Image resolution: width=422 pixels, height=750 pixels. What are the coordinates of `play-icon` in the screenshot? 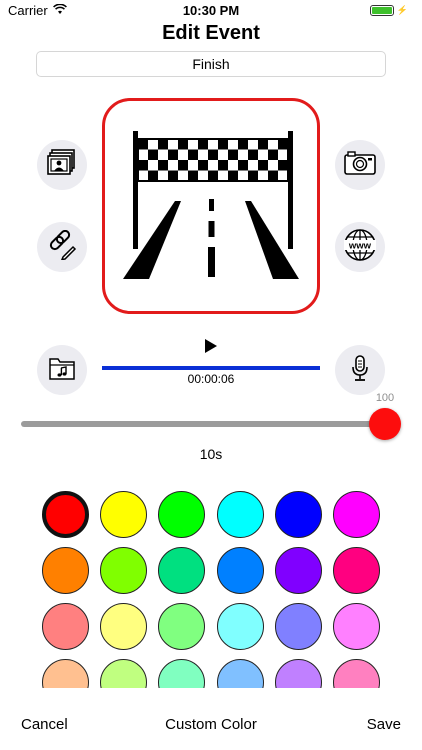 It's located at (210, 349).